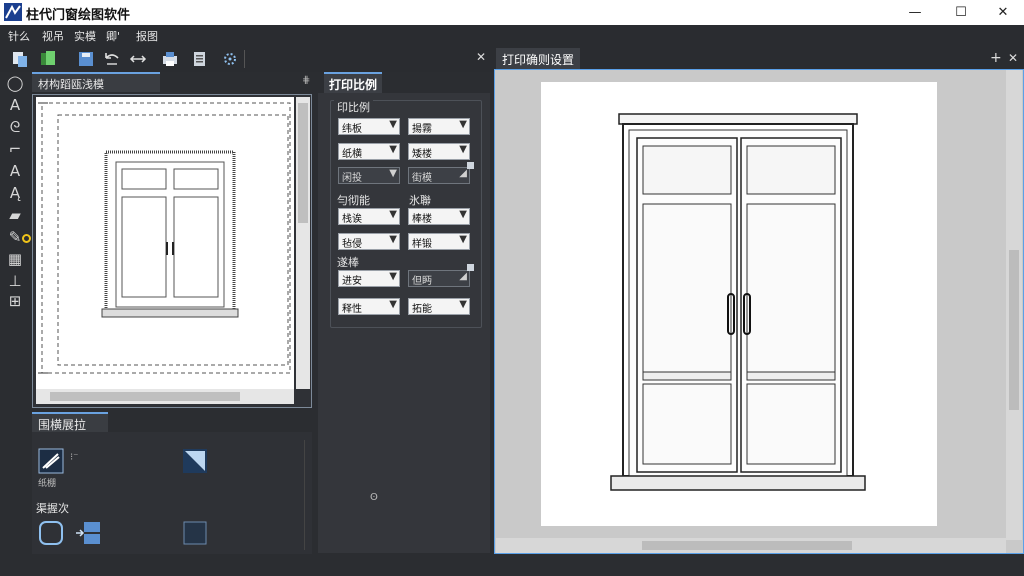  Describe the element at coordinates (369, 278) in the screenshot. I see `scale-dropdown-11: 进安 ▼` at that location.